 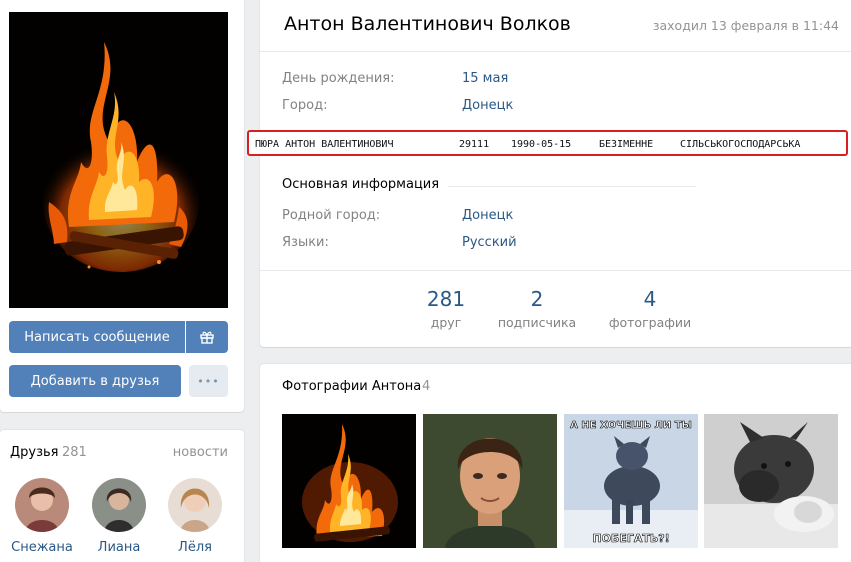 I want to click on meme-top-text: А НЕ ХОЧЕШЬ ЛИ ТЫ, so click(x=631, y=425).